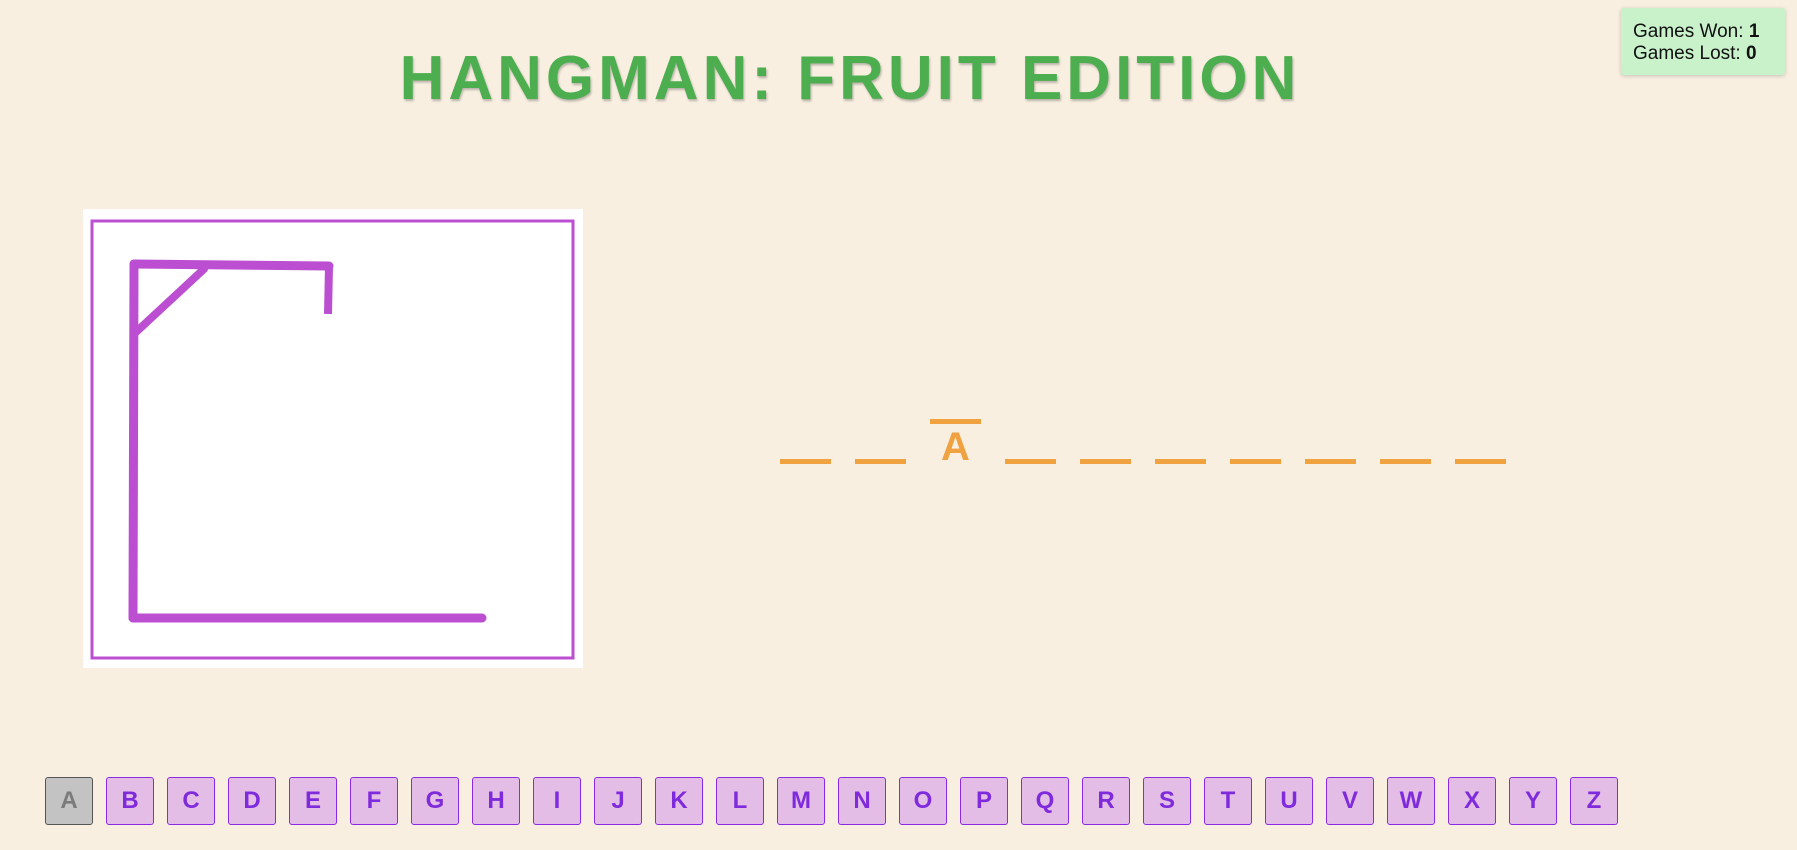 This screenshot has width=1797, height=850. I want to click on word-display: A, so click(1143, 444).